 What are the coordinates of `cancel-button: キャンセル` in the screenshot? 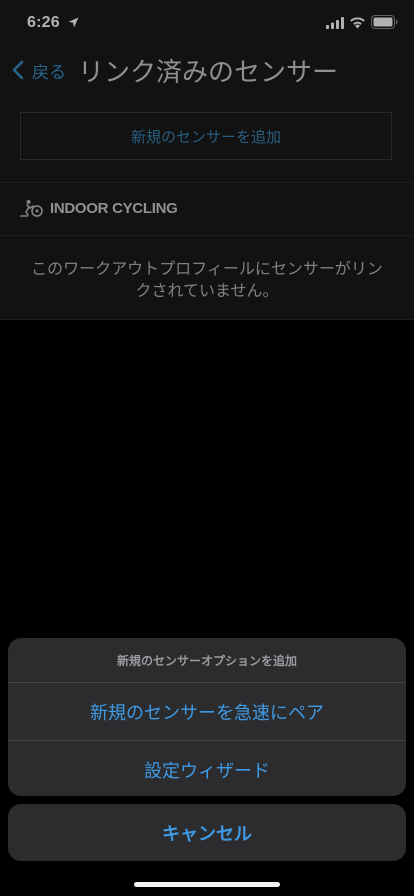 It's located at (207, 832).